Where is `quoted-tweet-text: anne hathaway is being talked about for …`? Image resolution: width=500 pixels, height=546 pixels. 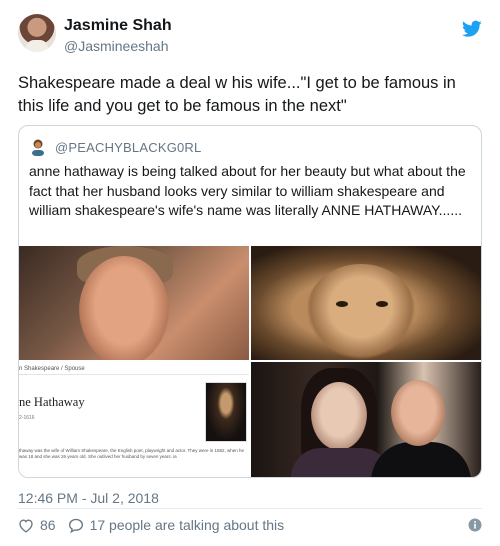
quoted-tweet-text: anne hathaway is being talked about for … is located at coordinates (247, 190).